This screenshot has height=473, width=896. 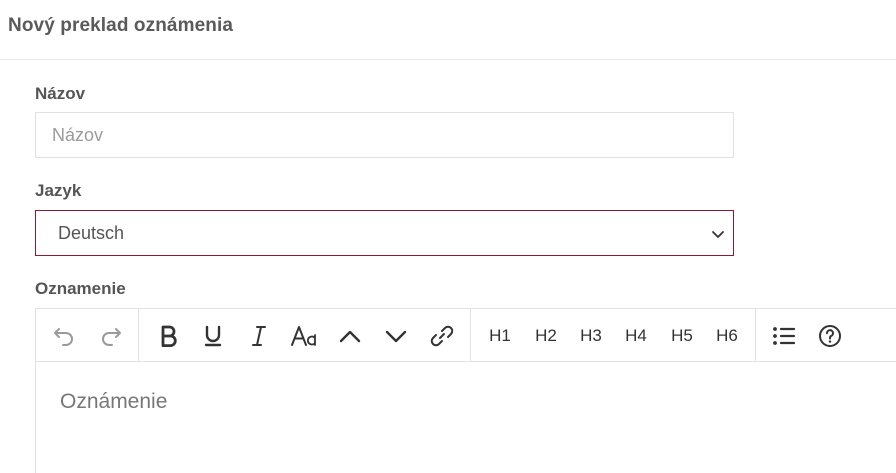 What do you see at coordinates (466, 335) in the screenshot?
I see `editor-toolbar: H1 H2 H3 H4 H5 H6` at bounding box center [466, 335].